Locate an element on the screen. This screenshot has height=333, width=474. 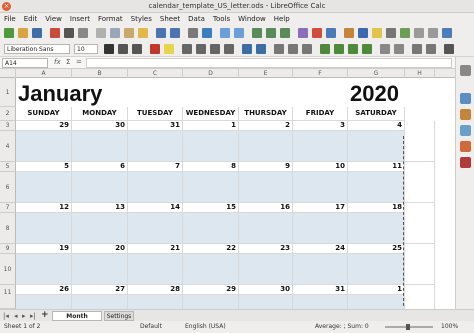
number-format-icon is located at coordinates (353, 49).